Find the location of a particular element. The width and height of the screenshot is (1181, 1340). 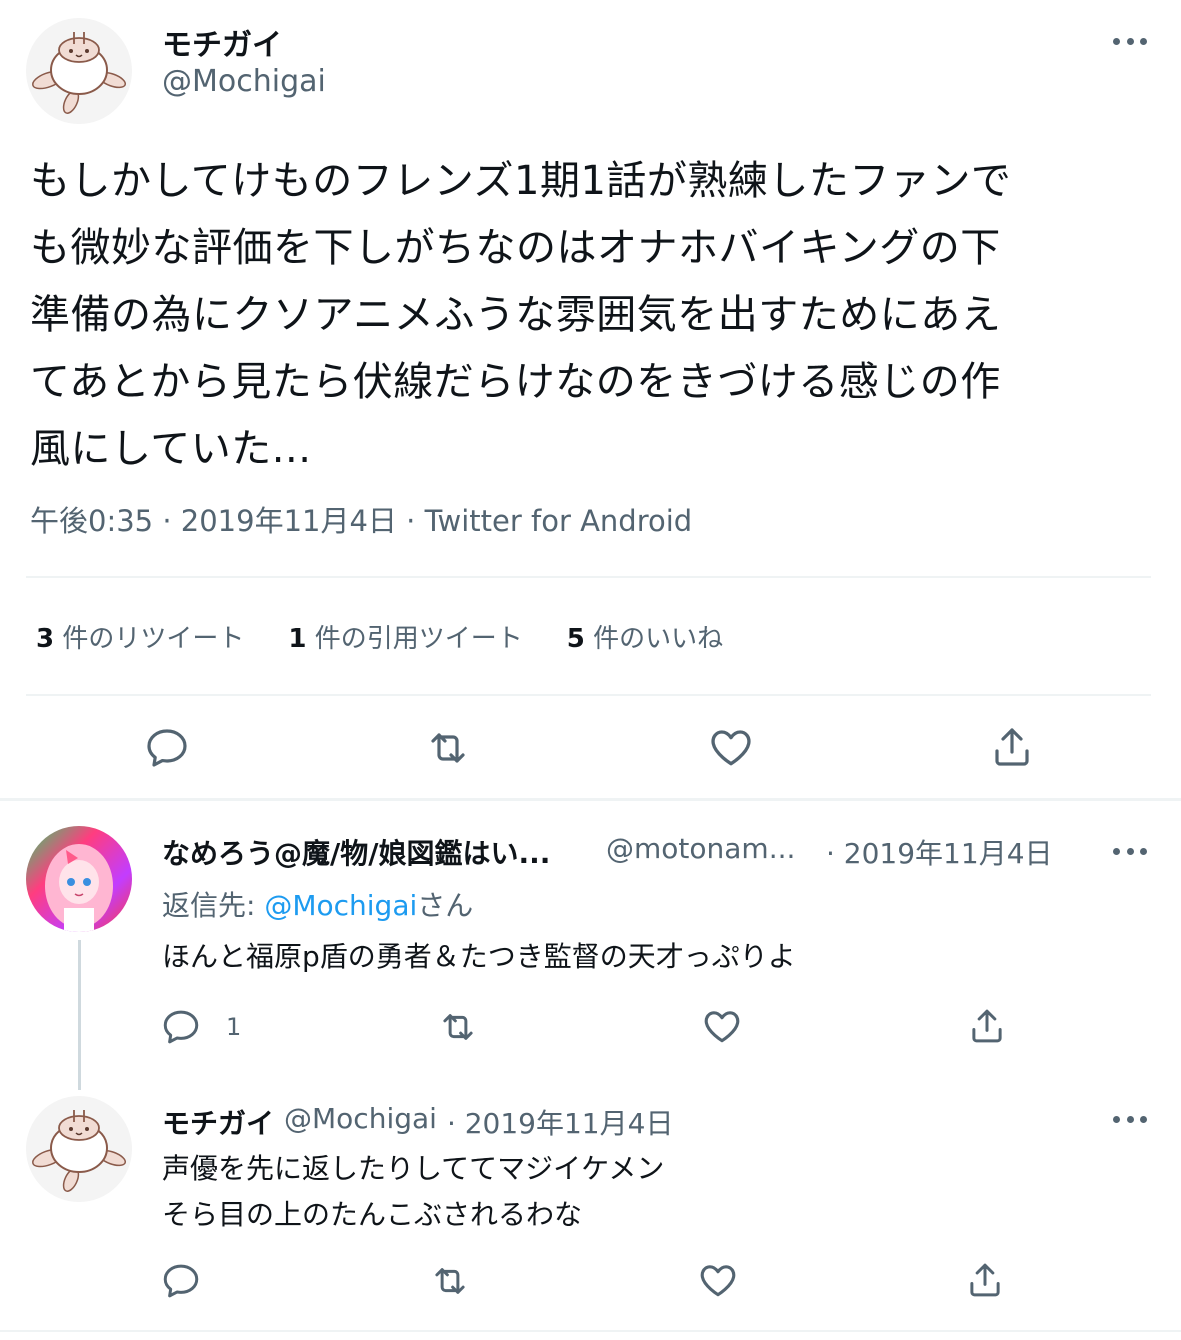

mention-link: @Mochigai is located at coordinates (340, 905).